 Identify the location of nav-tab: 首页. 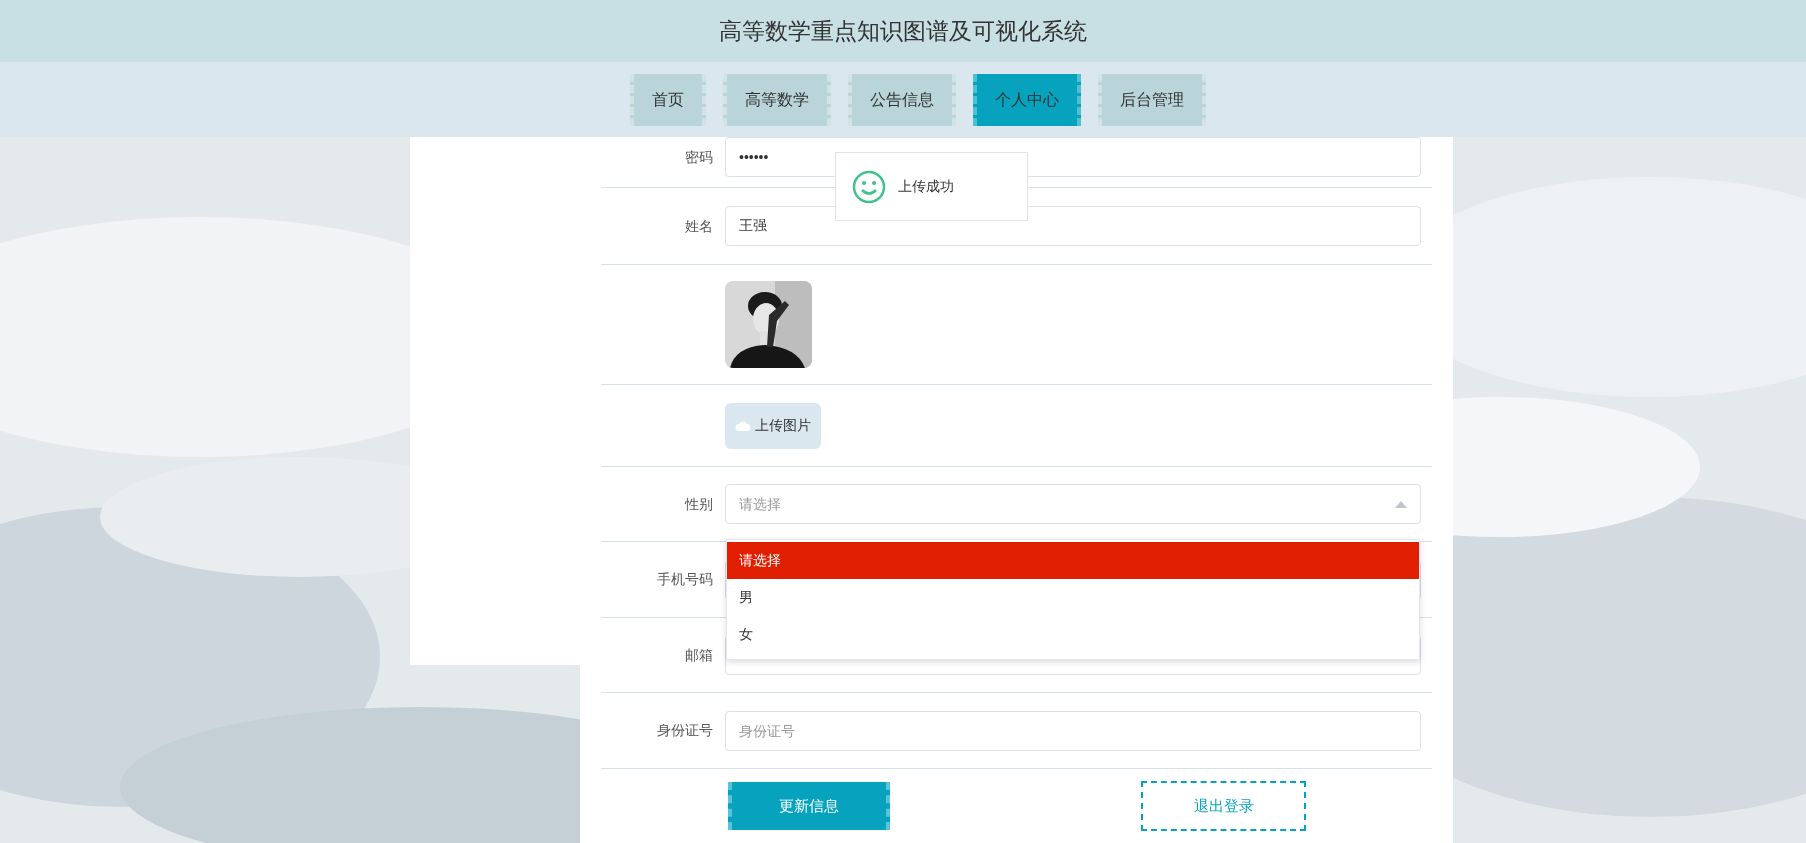
(668, 99).